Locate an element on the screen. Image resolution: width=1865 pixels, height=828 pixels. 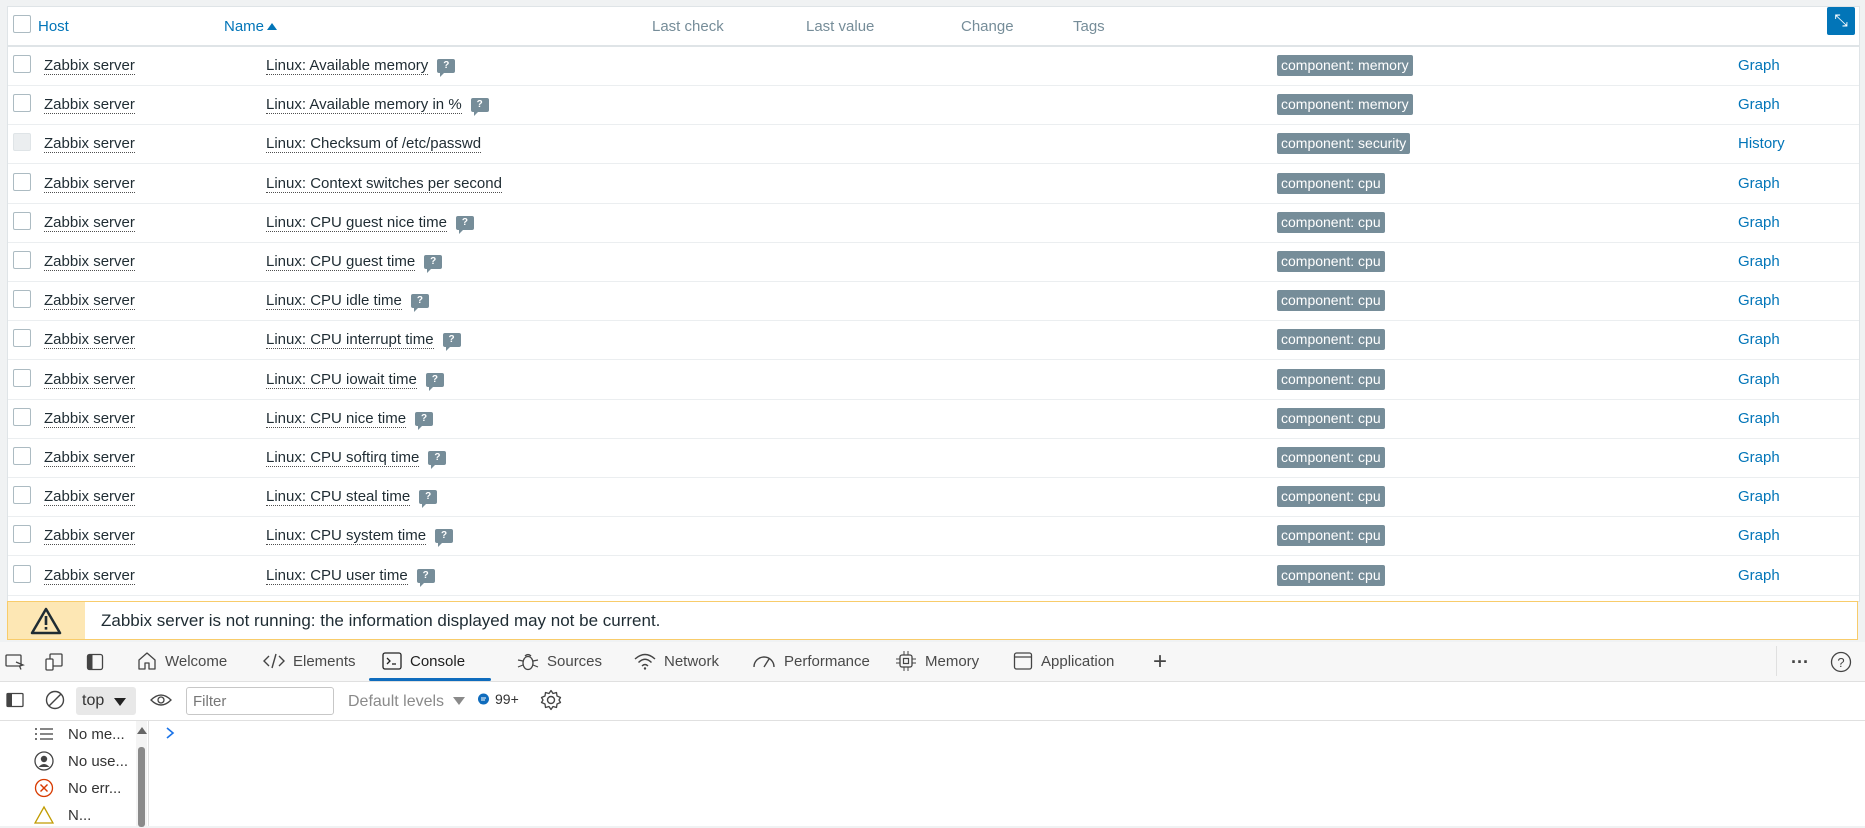
tab-elements: Elements is located at coordinates (309, 661).